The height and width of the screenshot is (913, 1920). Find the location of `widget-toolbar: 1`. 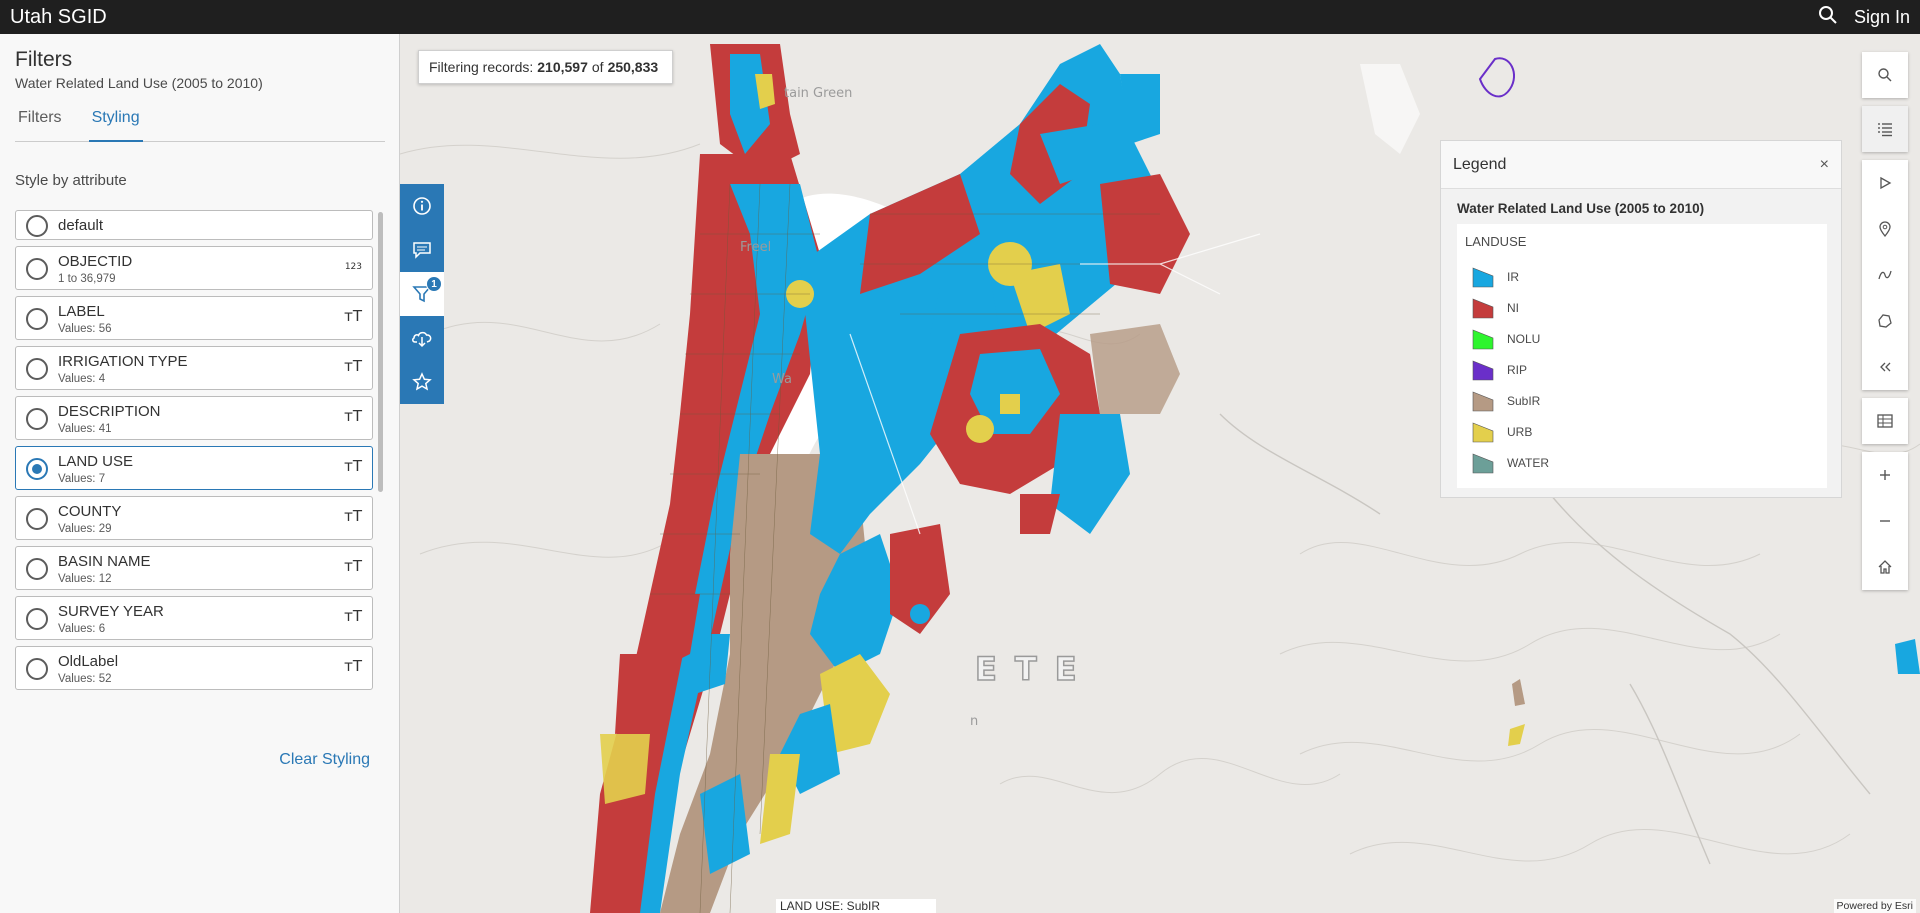

widget-toolbar: 1 is located at coordinates (422, 294).